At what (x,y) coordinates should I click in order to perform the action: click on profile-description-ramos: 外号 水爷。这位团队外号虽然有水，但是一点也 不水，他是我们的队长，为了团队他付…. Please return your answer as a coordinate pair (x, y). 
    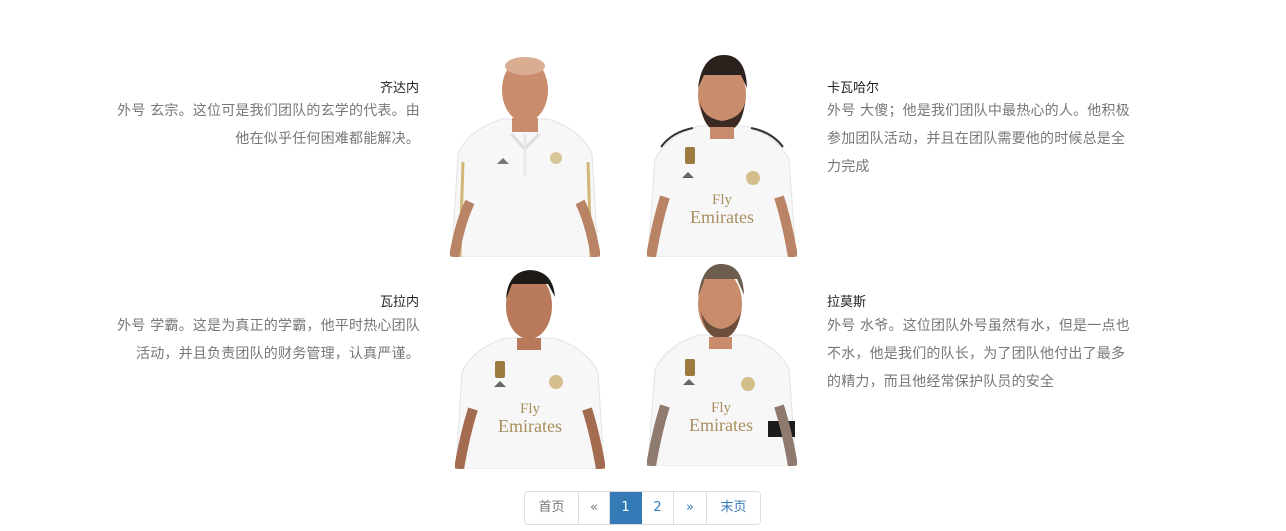
    Looking at the image, I should click on (1007, 354).